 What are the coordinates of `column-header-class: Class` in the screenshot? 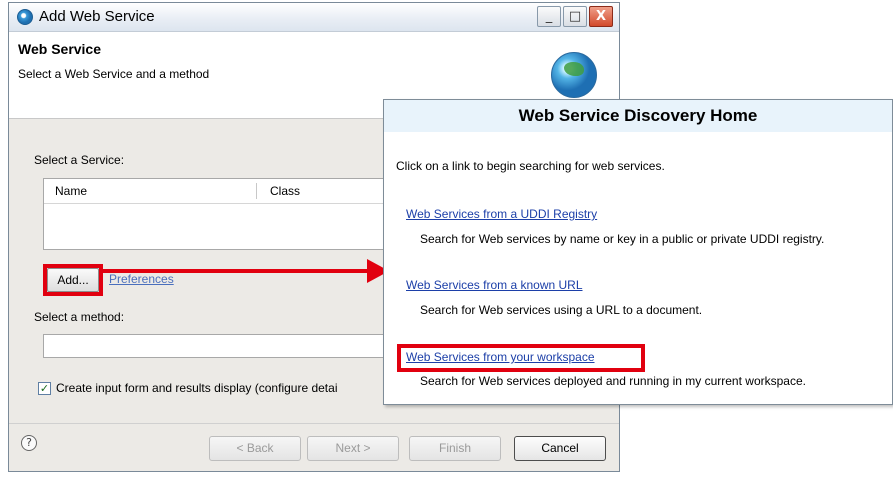 It's located at (285, 191).